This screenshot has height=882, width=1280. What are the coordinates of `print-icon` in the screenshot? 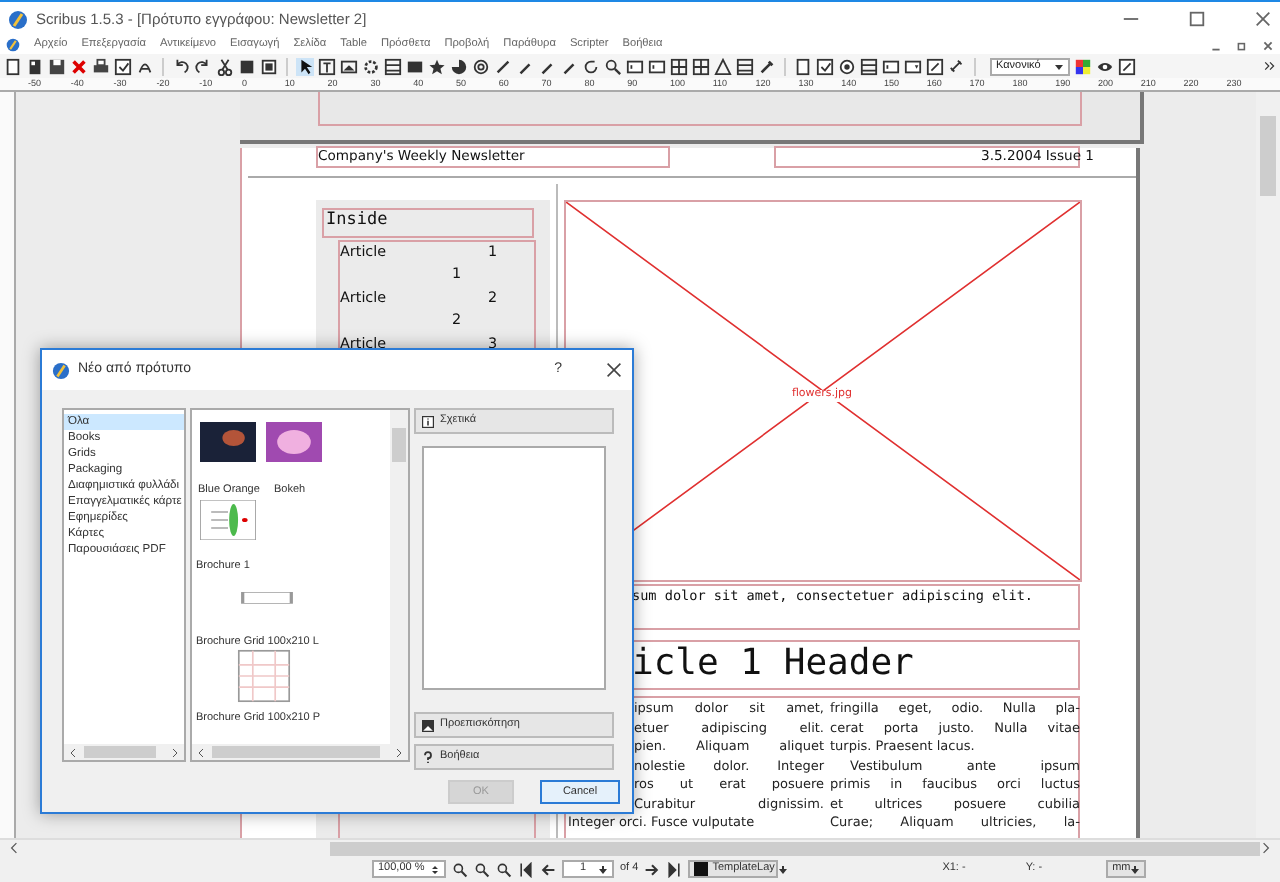 It's located at (101, 66).